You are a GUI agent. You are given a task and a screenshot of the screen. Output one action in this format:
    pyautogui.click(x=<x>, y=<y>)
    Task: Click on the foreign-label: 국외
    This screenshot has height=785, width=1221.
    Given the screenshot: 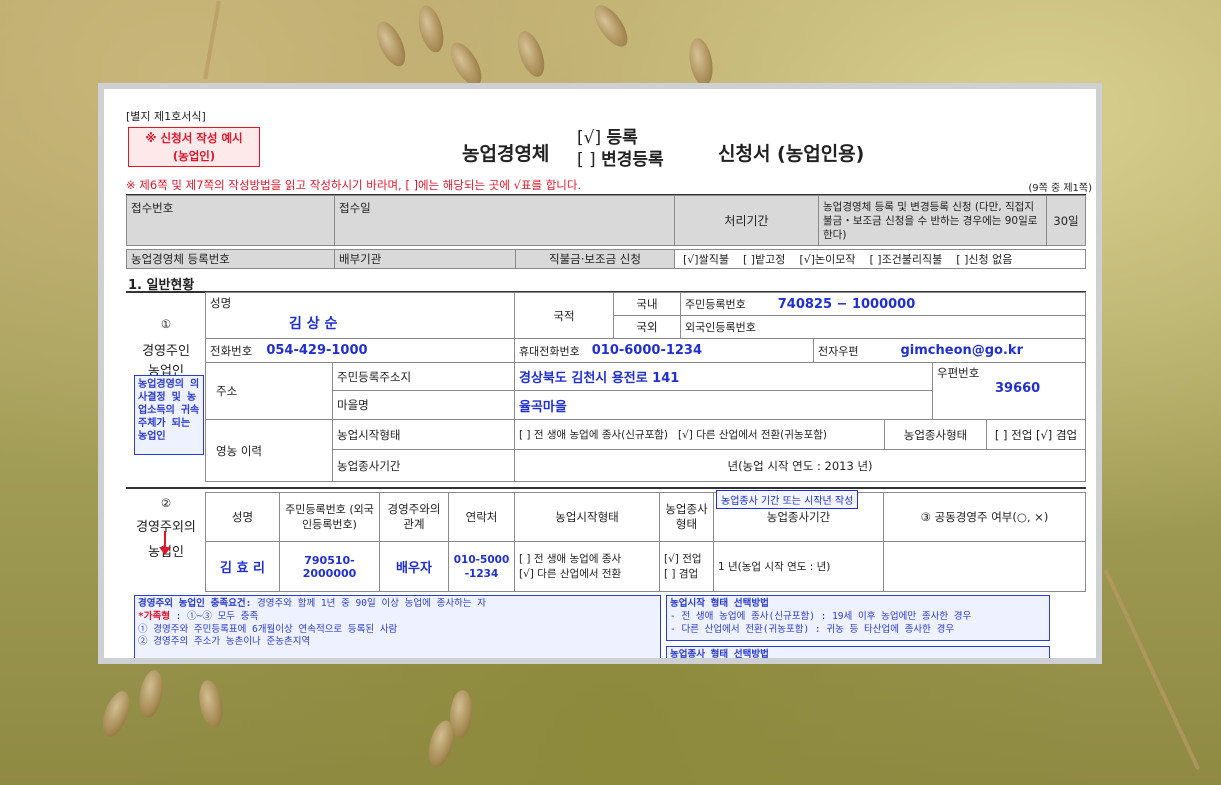 What is the action you would take?
    pyautogui.click(x=647, y=327)
    